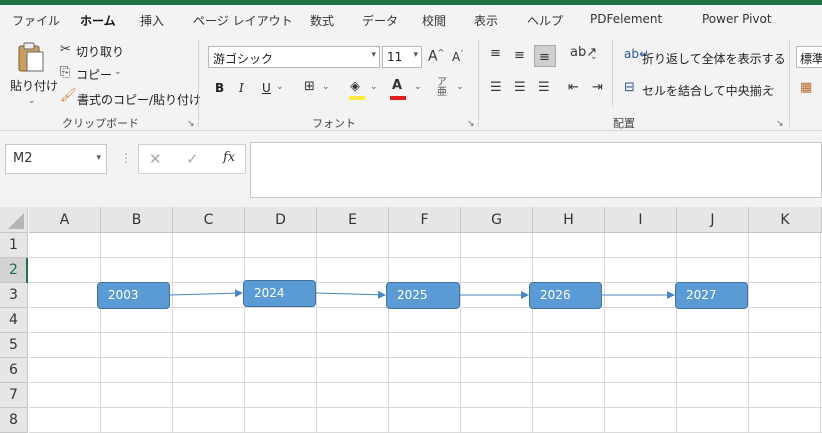  I want to click on align-left-icon: ☰, so click(496, 87).